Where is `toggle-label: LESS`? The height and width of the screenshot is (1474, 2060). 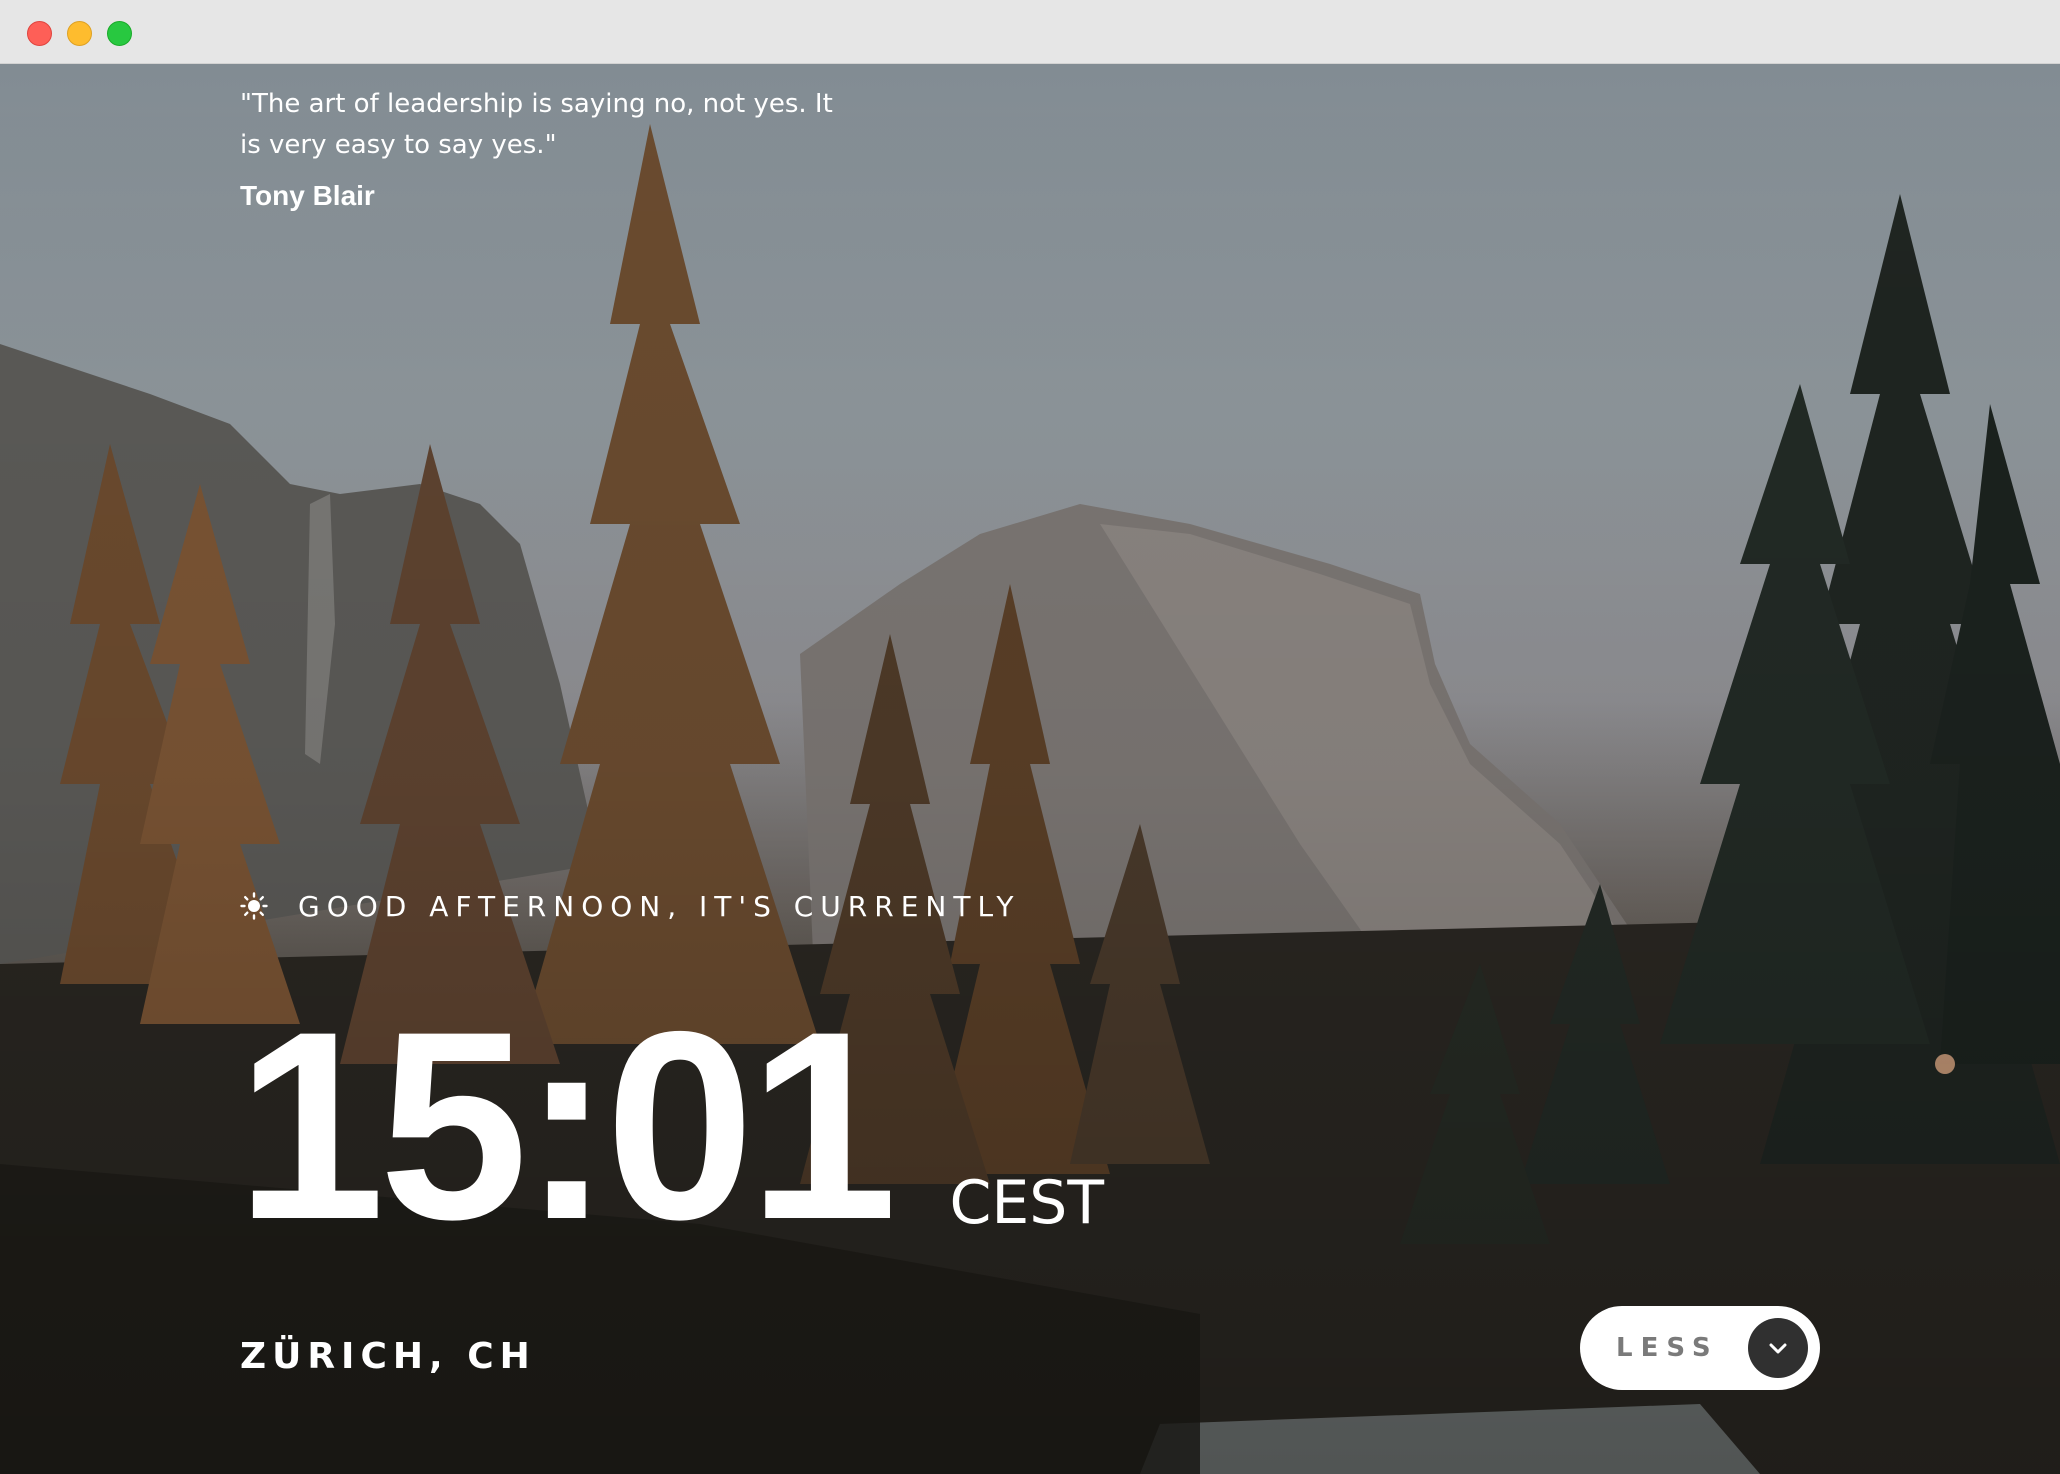 toggle-label: LESS is located at coordinates (1667, 1348).